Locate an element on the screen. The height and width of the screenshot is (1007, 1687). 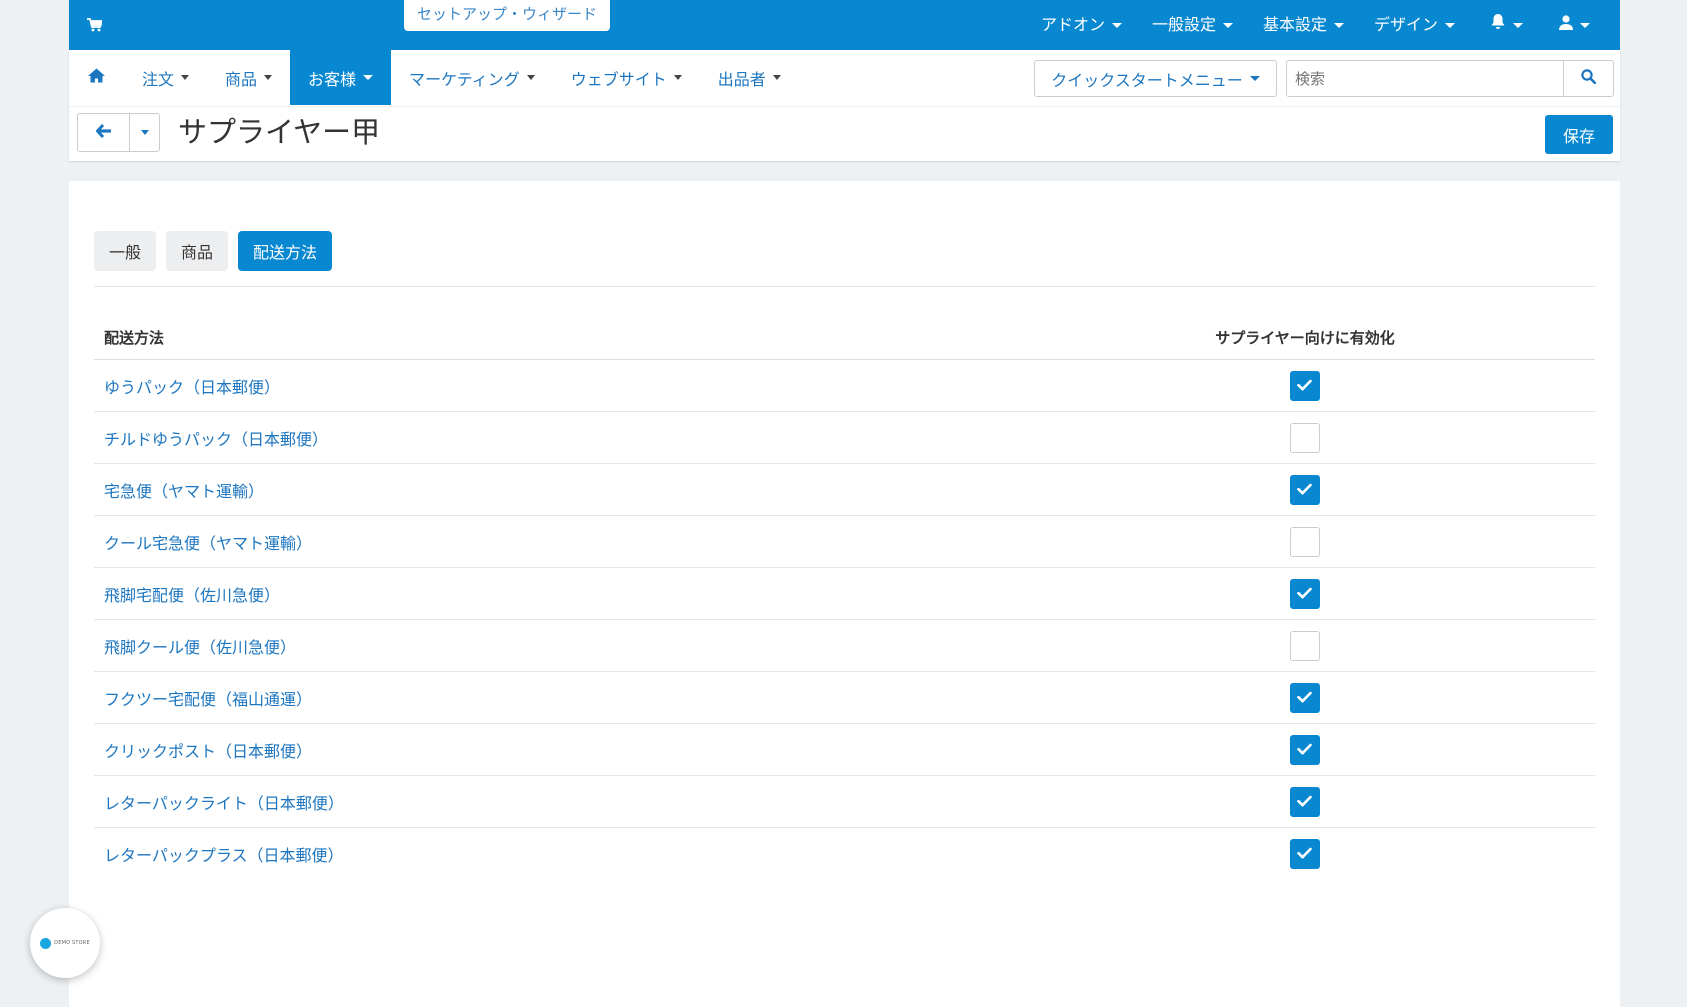
table-row: 飛脚クール便（佐川急便） is located at coordinates (844, 645).